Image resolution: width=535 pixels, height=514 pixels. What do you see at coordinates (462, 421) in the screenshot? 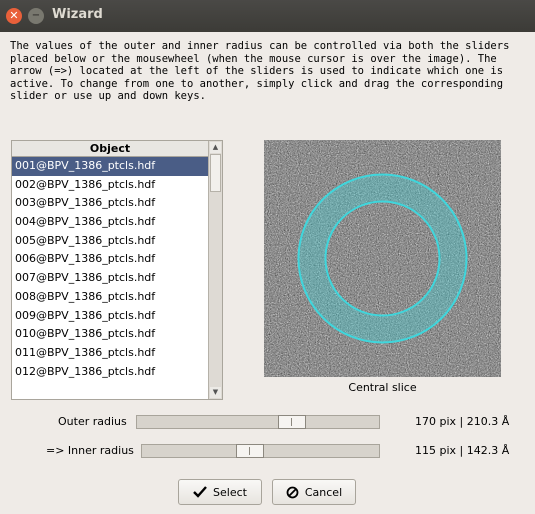
I see `outer-radius-value: 170 pix | 210.3 Å` at bounding box center [462, 421].